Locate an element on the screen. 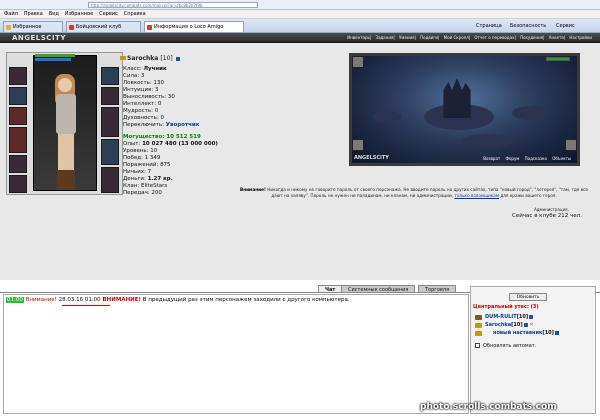  progress-row: Уровень: 10 is located at coordinates (140, 151).